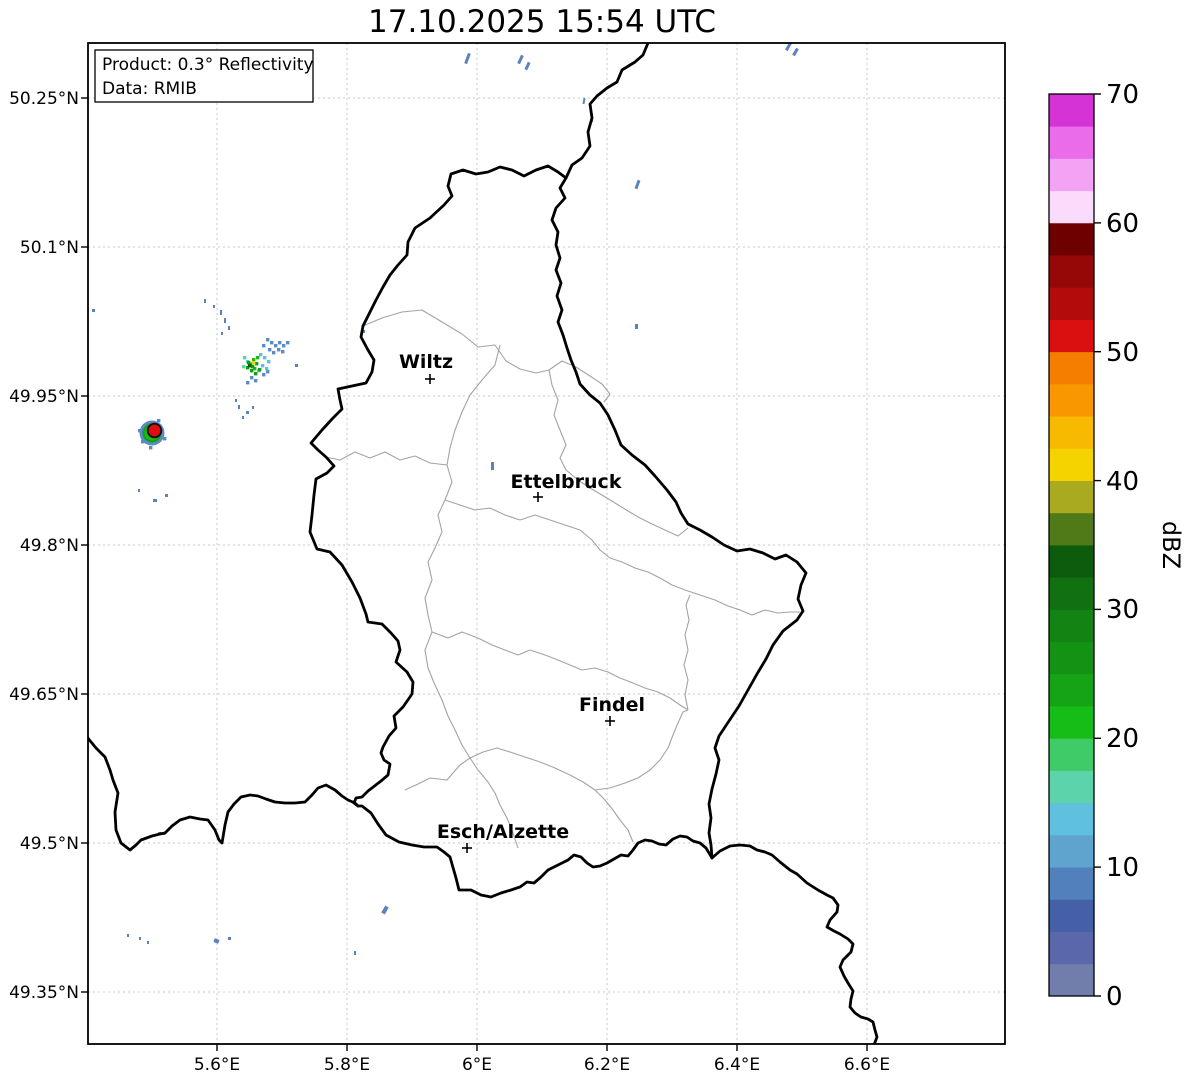  Describe the element at coordinates (1122, 482) in the screenshot. I see `cbar-tick: 40` at that location.